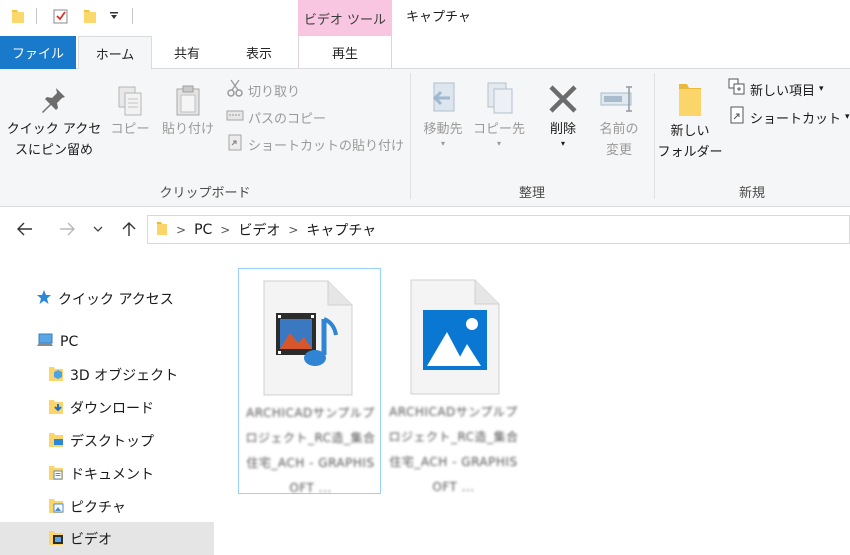  I want to click on easy-access-button: ショートカット ▾, so click(789, 117).